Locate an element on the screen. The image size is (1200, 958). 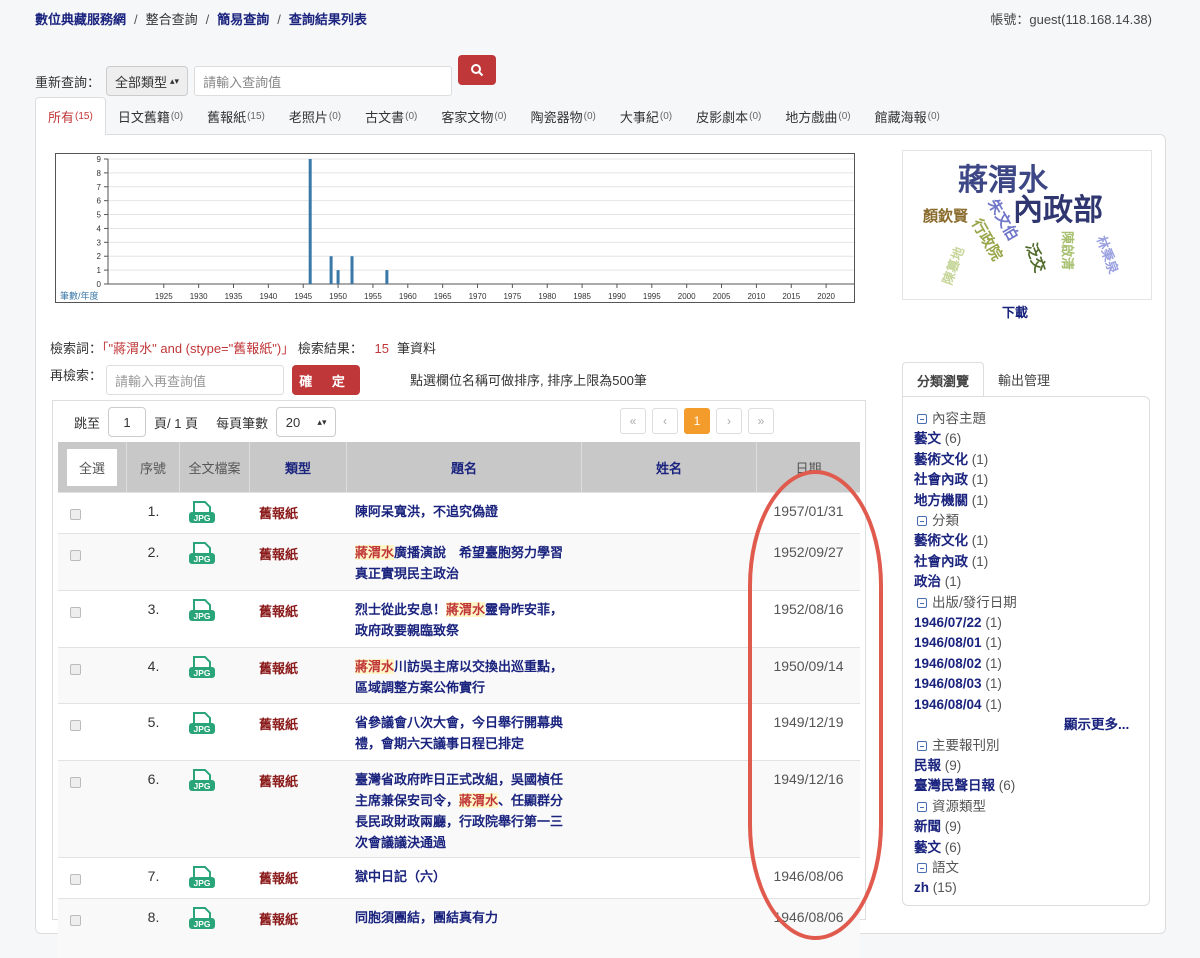
col-name-sort: 姓名 is located at coordinates (669, 467).